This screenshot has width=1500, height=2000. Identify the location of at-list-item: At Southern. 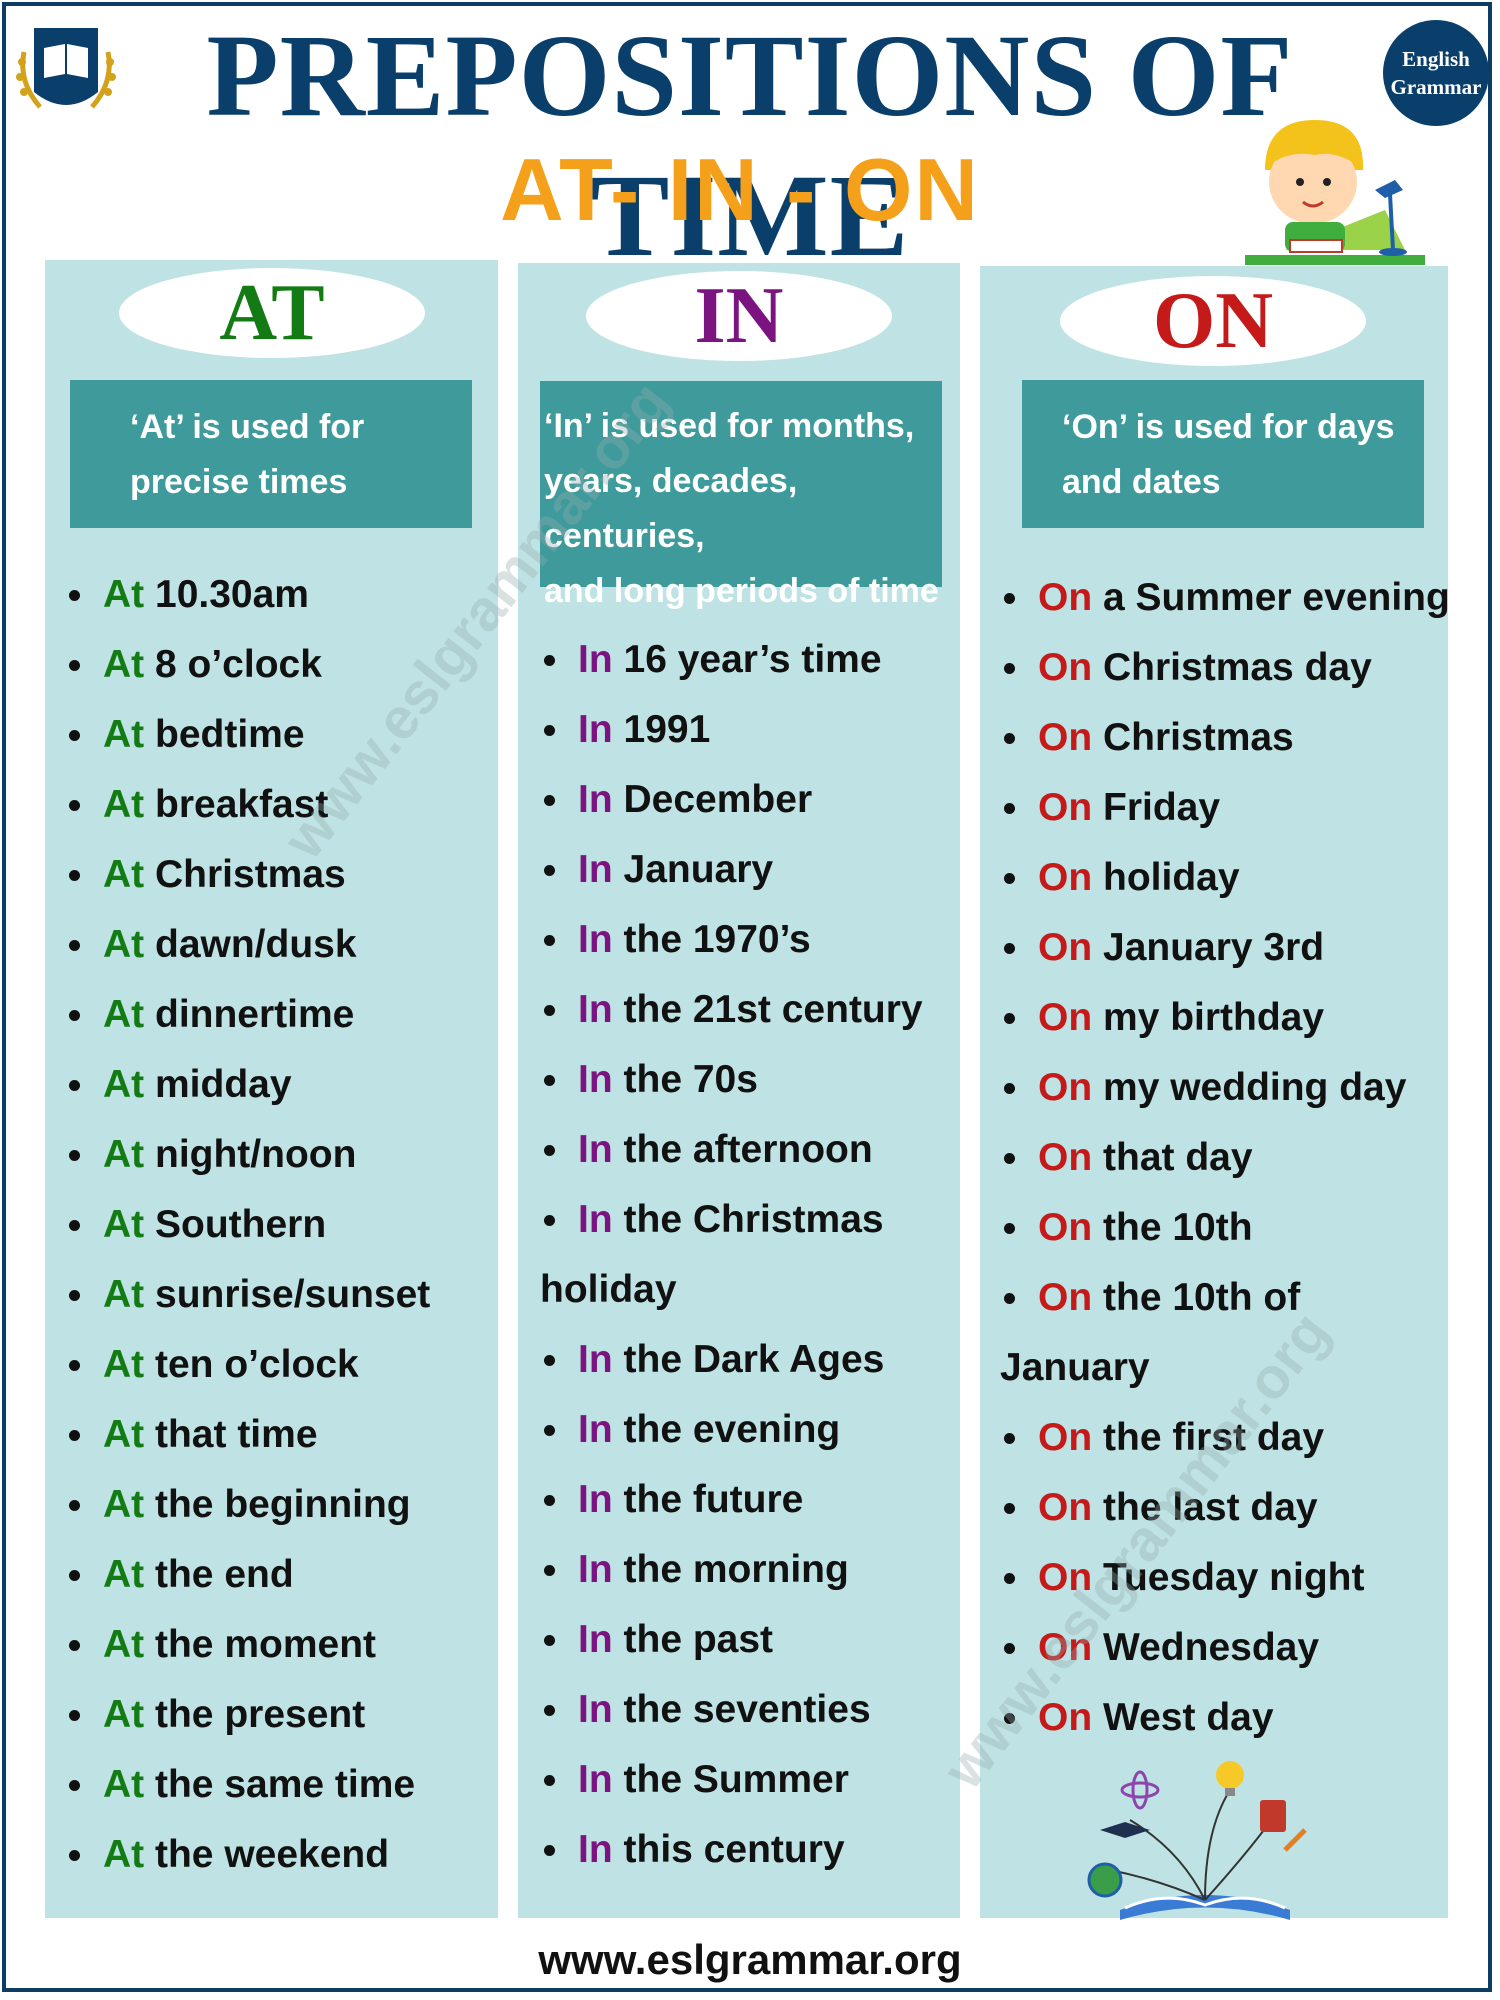
(247, 1225).